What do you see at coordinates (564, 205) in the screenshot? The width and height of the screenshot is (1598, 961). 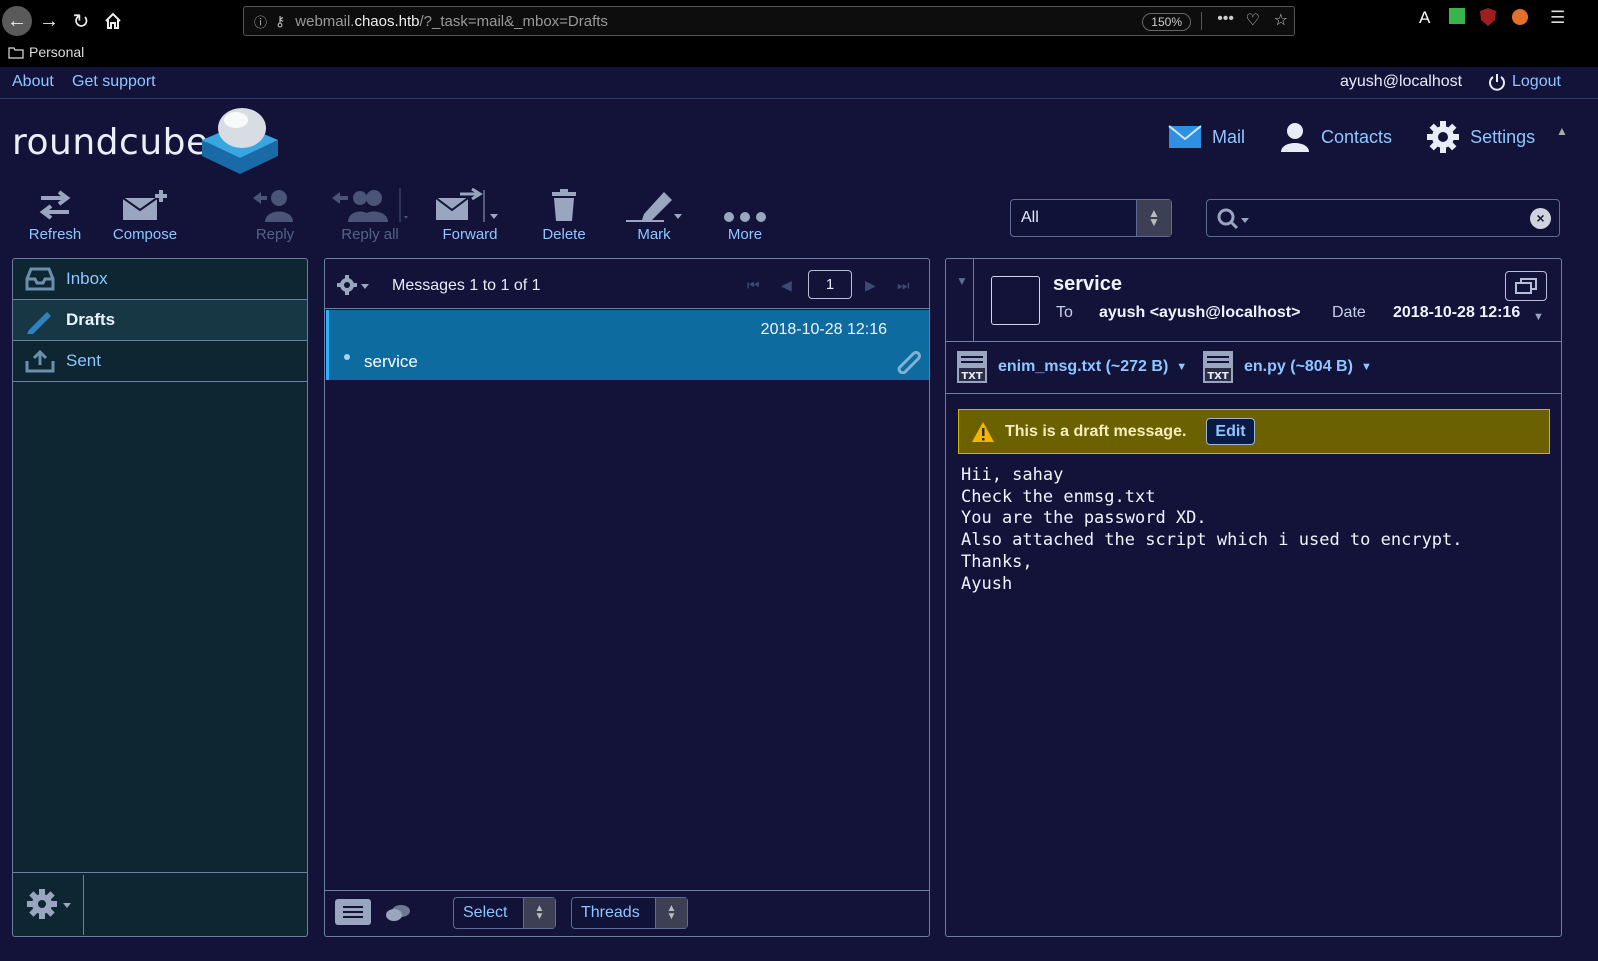 I see `trash-icon` at bounding box center [564, 205].